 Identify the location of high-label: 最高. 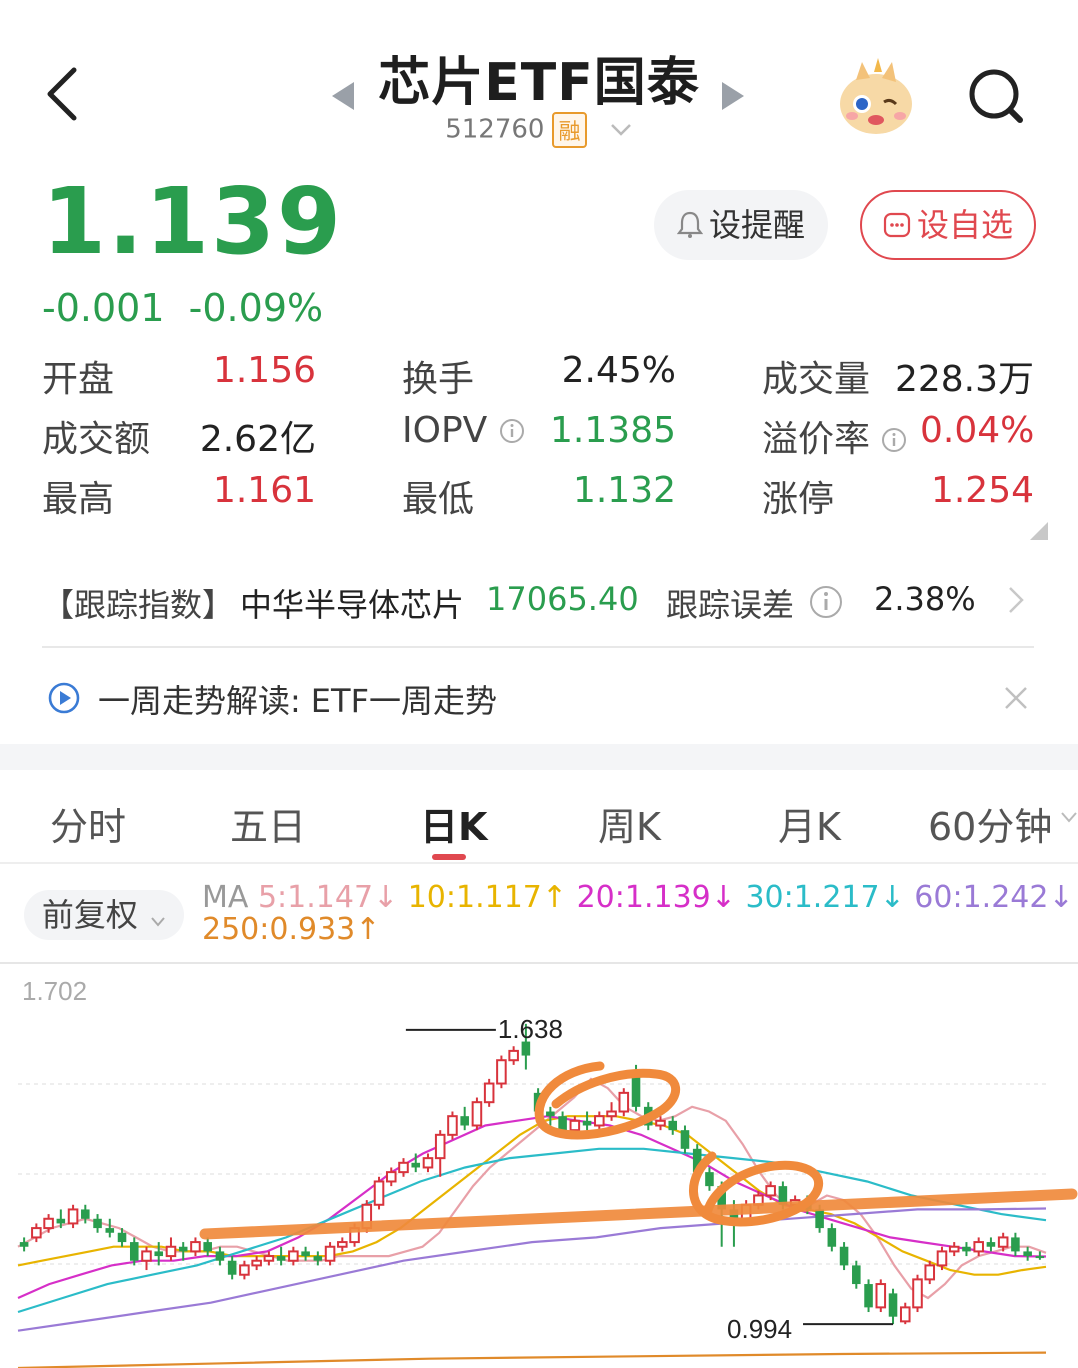
(78, 499).